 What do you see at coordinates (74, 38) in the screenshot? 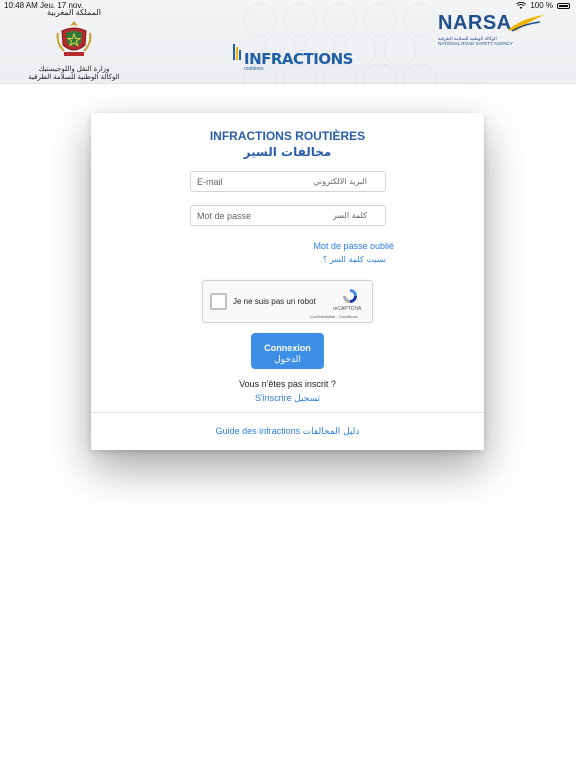
I see `moroccan-coat-of-arms-icon` at bounding box center [74, 38].